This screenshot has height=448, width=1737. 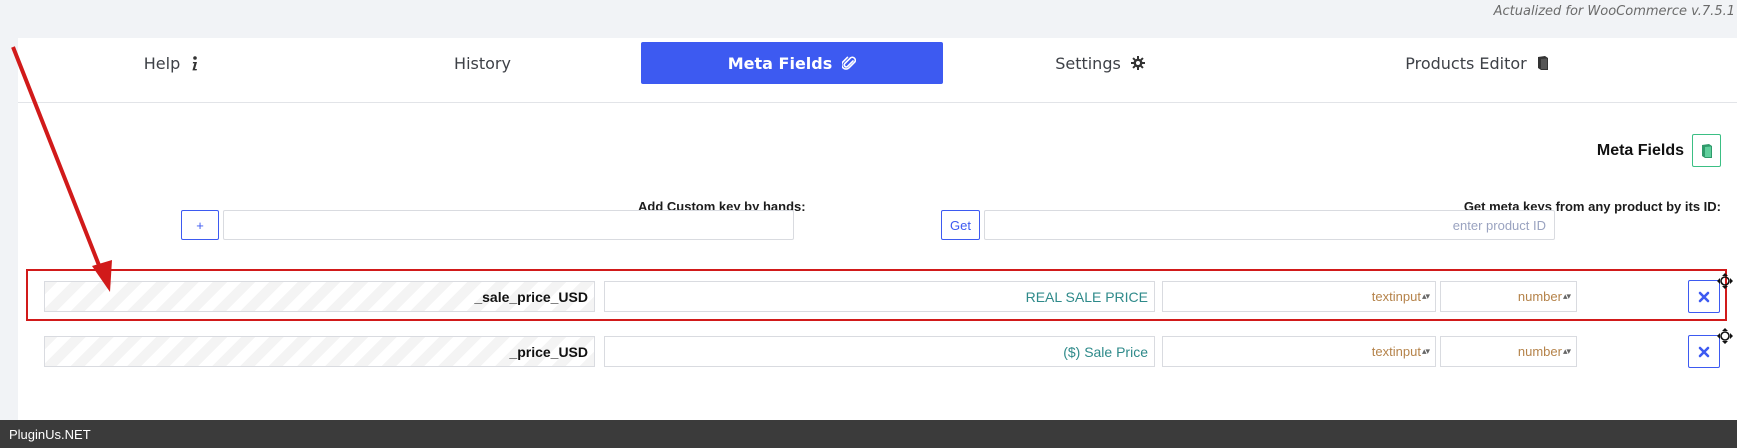 I want to click on info-icon, so click(x=194, y=63).